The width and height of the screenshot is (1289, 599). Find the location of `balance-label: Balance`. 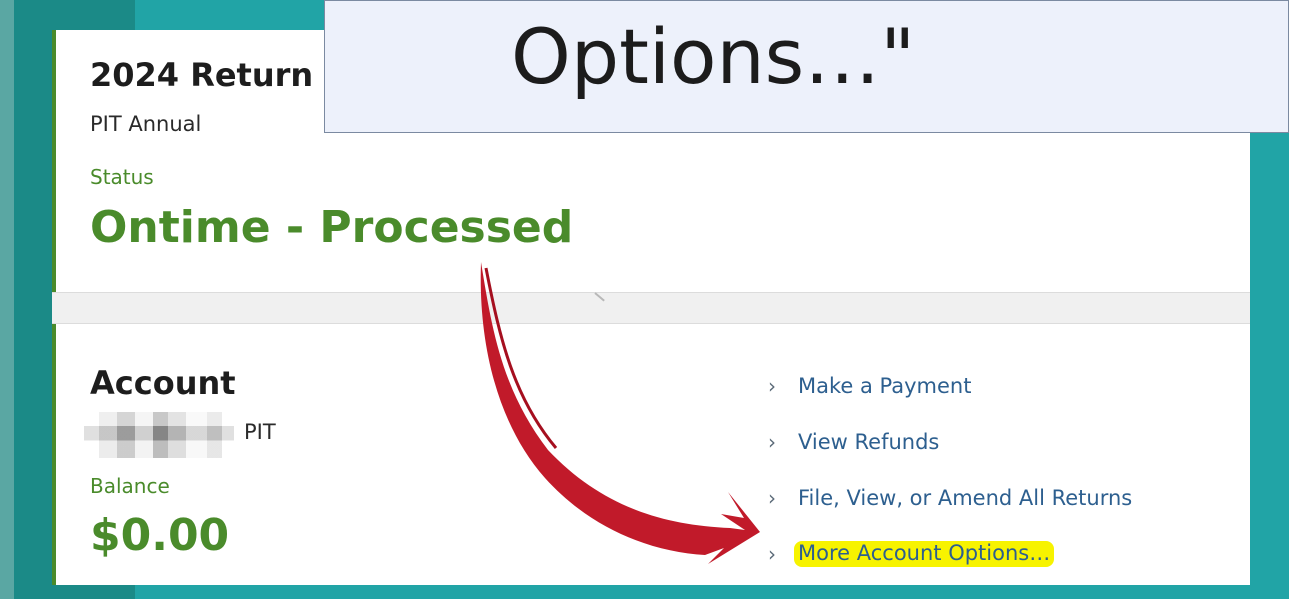

balance-label: Balance is located at coordinates (130, 486).